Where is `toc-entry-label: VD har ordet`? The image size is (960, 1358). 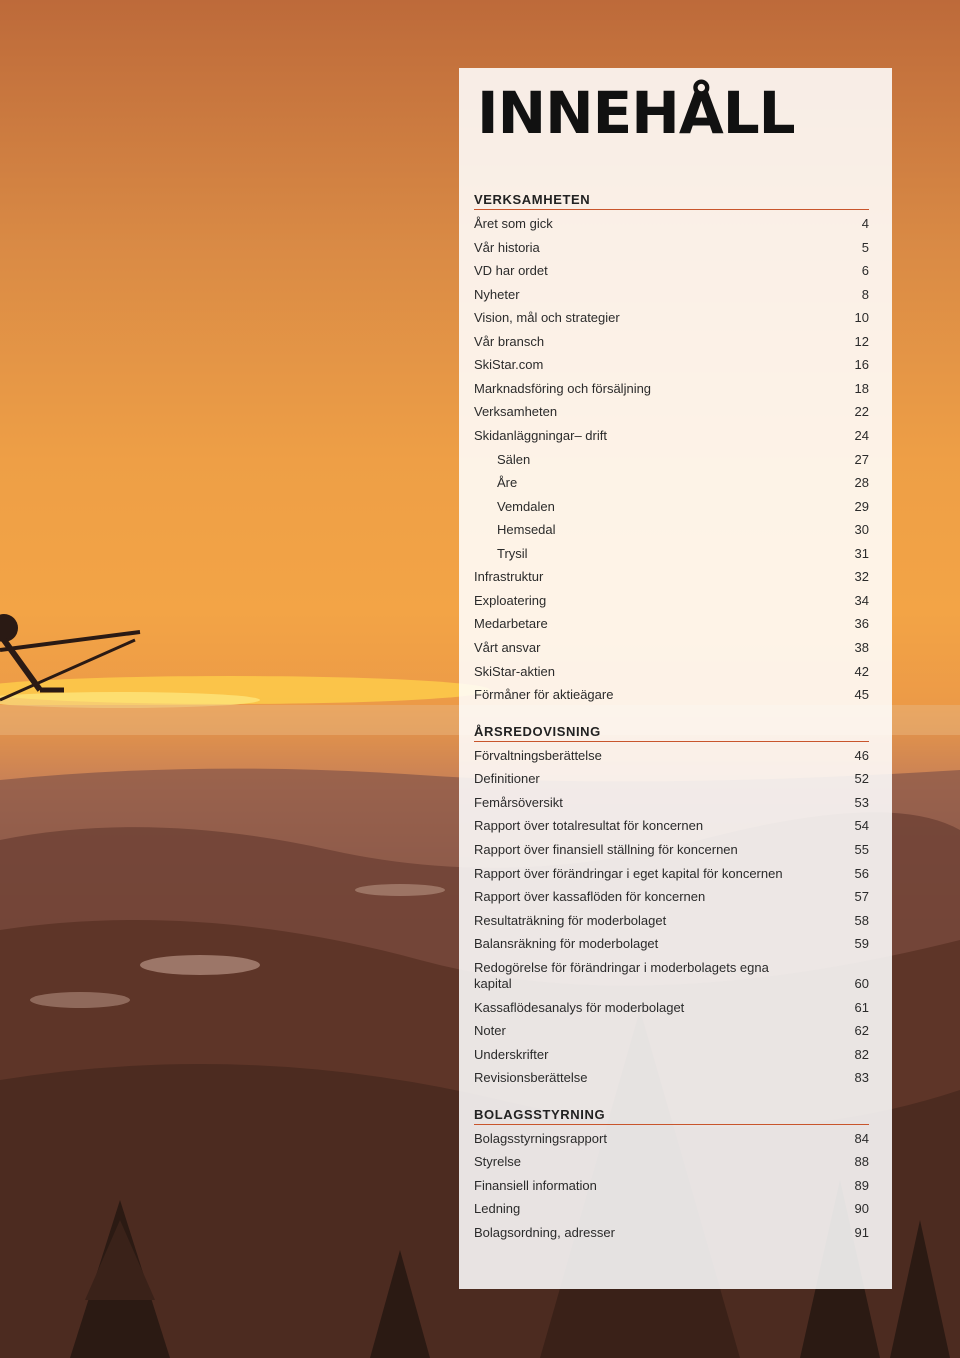 toc-entry-label: VD har ordet is located at coordinates (511, 270).